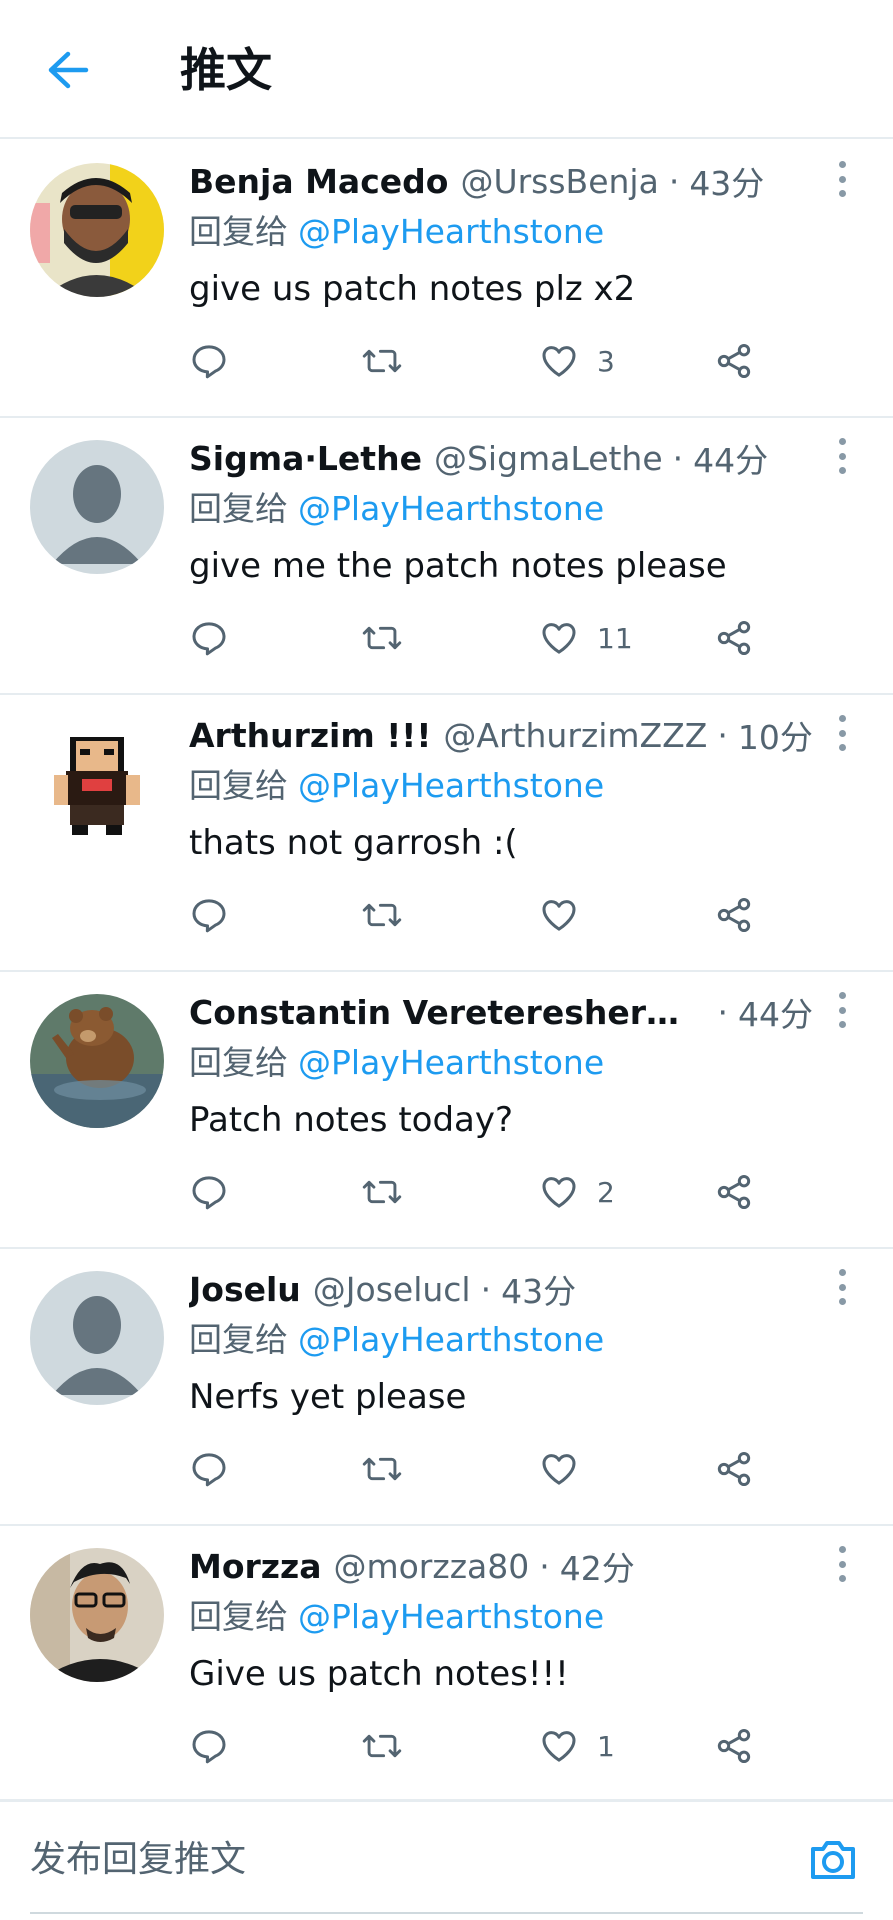  I want to click on display-name: Sigma·Lethe, so click(305, 458).